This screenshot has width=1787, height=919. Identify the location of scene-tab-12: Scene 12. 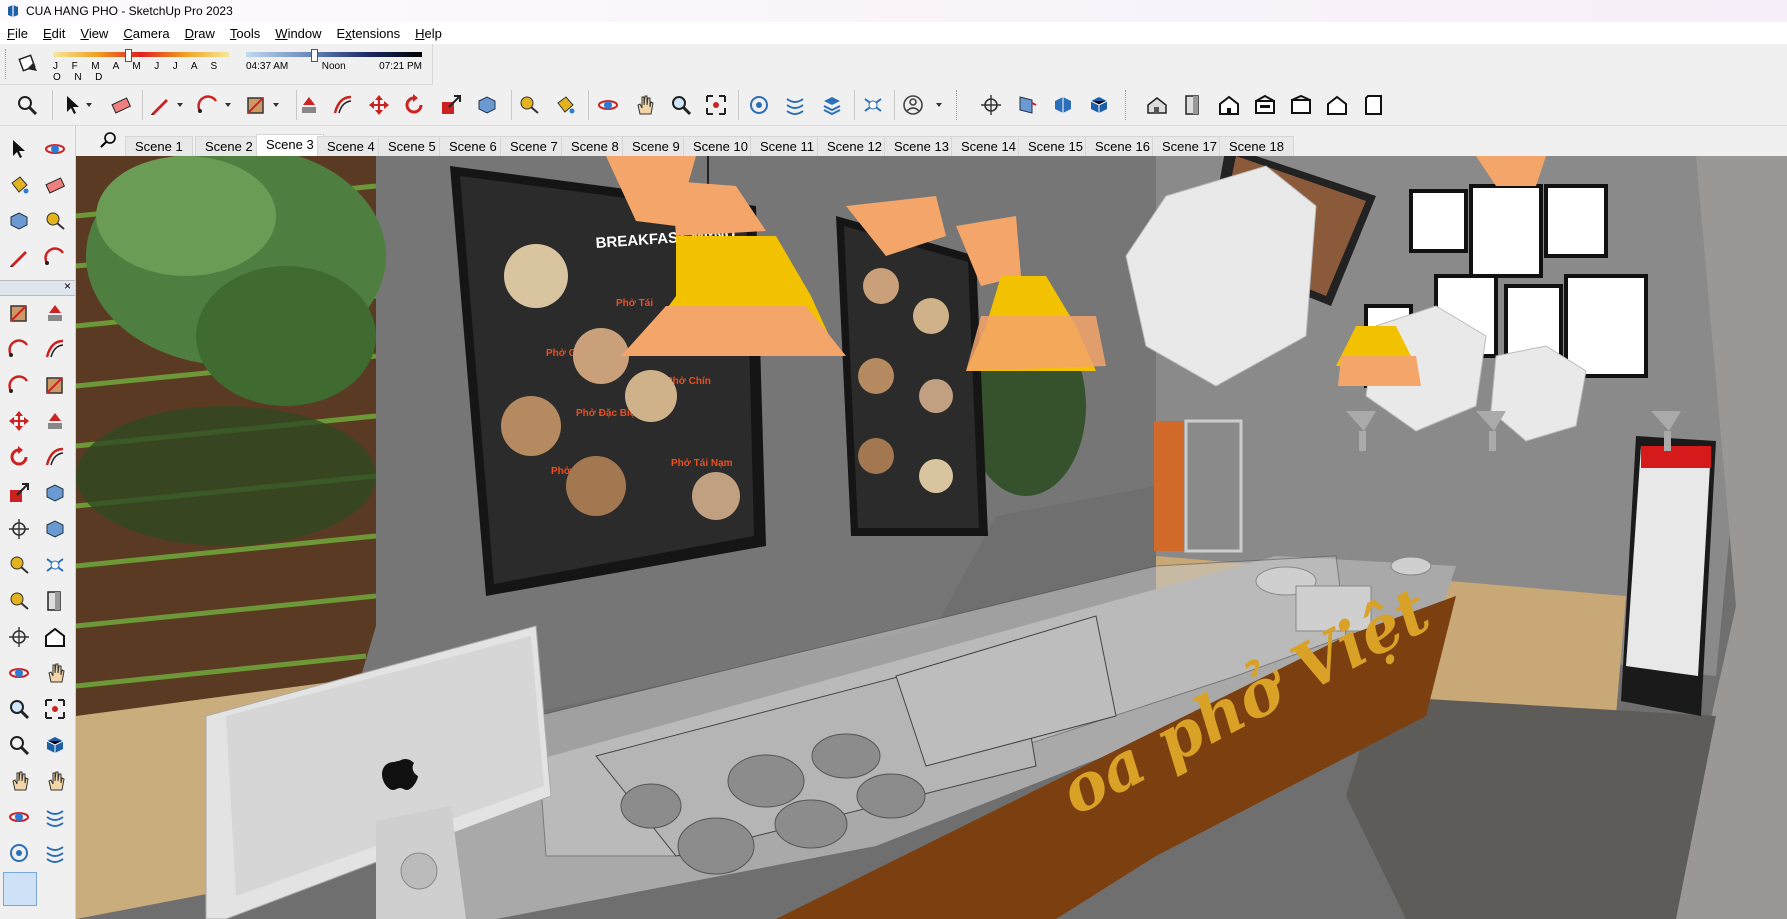
(854, 146).